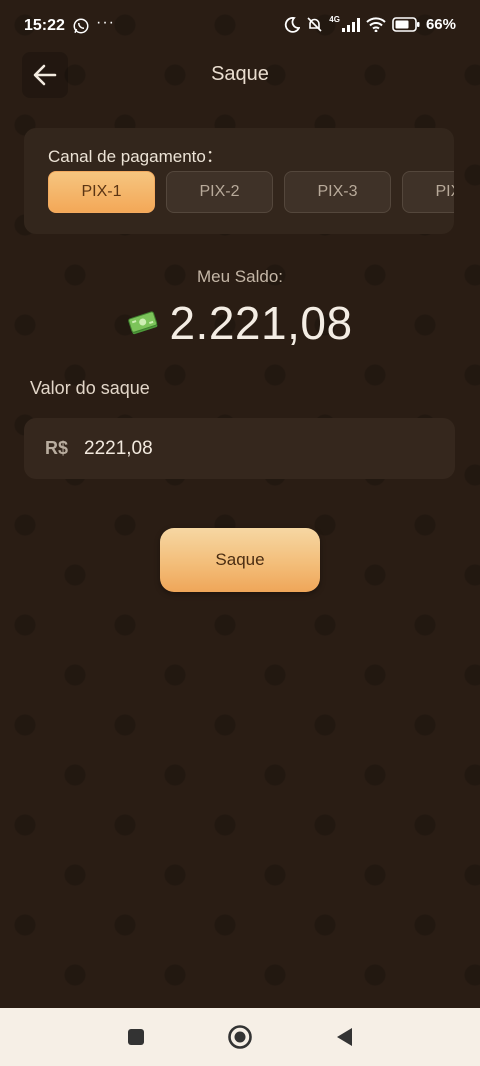  I want to click on moon-icon, so click(293, 24).